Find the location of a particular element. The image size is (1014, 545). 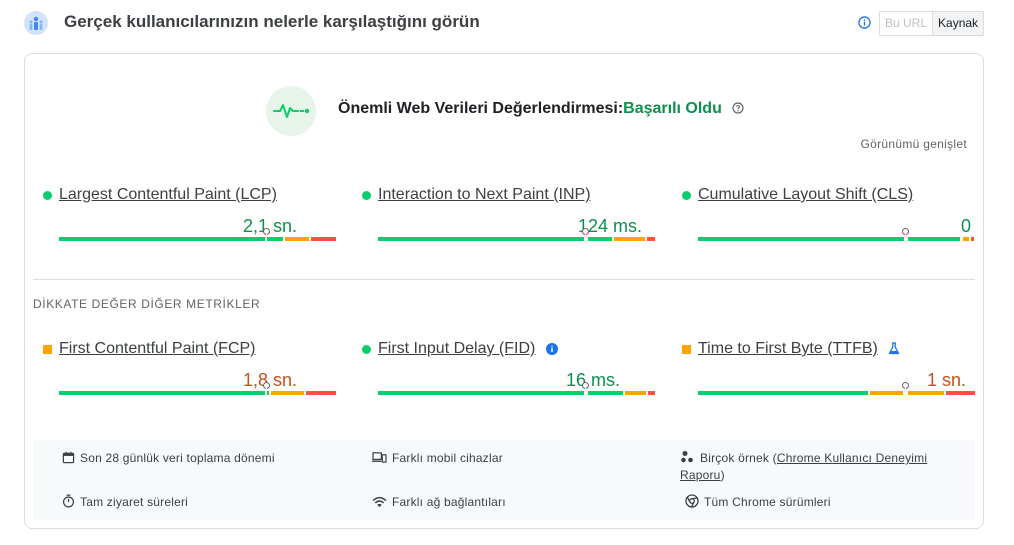

metric-value: 16 ms. is located at coordinates (592, 380).